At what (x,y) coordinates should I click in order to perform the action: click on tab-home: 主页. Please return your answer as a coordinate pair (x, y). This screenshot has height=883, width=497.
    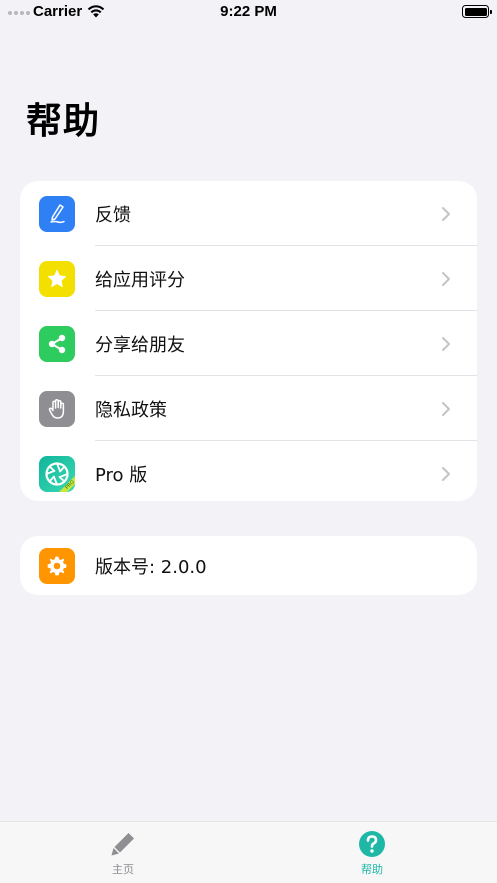
    Looking at the image, I should click on (123, 853).